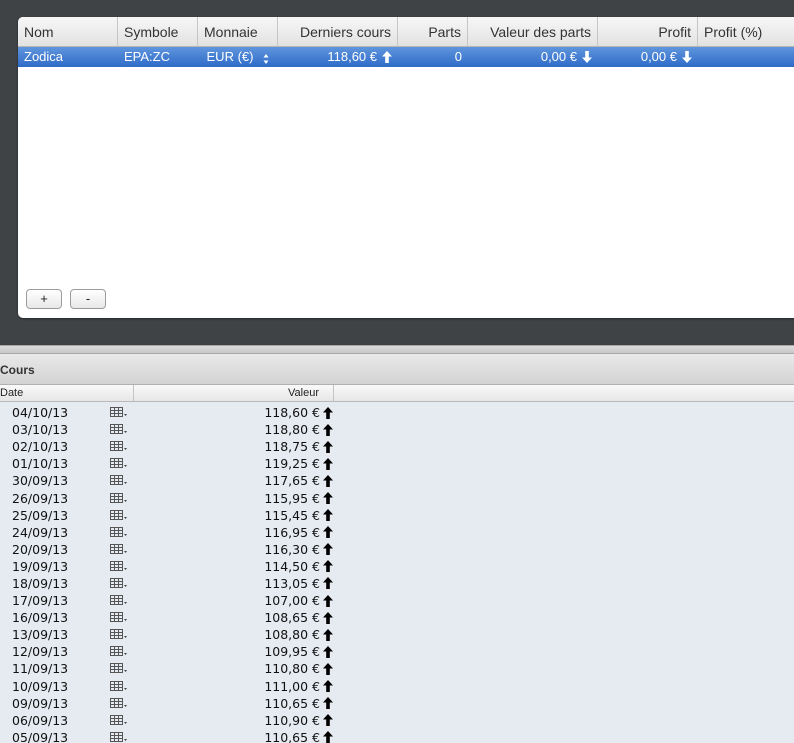  I want to click on column-header-monnaie: Monnaie, so click(238, 31).